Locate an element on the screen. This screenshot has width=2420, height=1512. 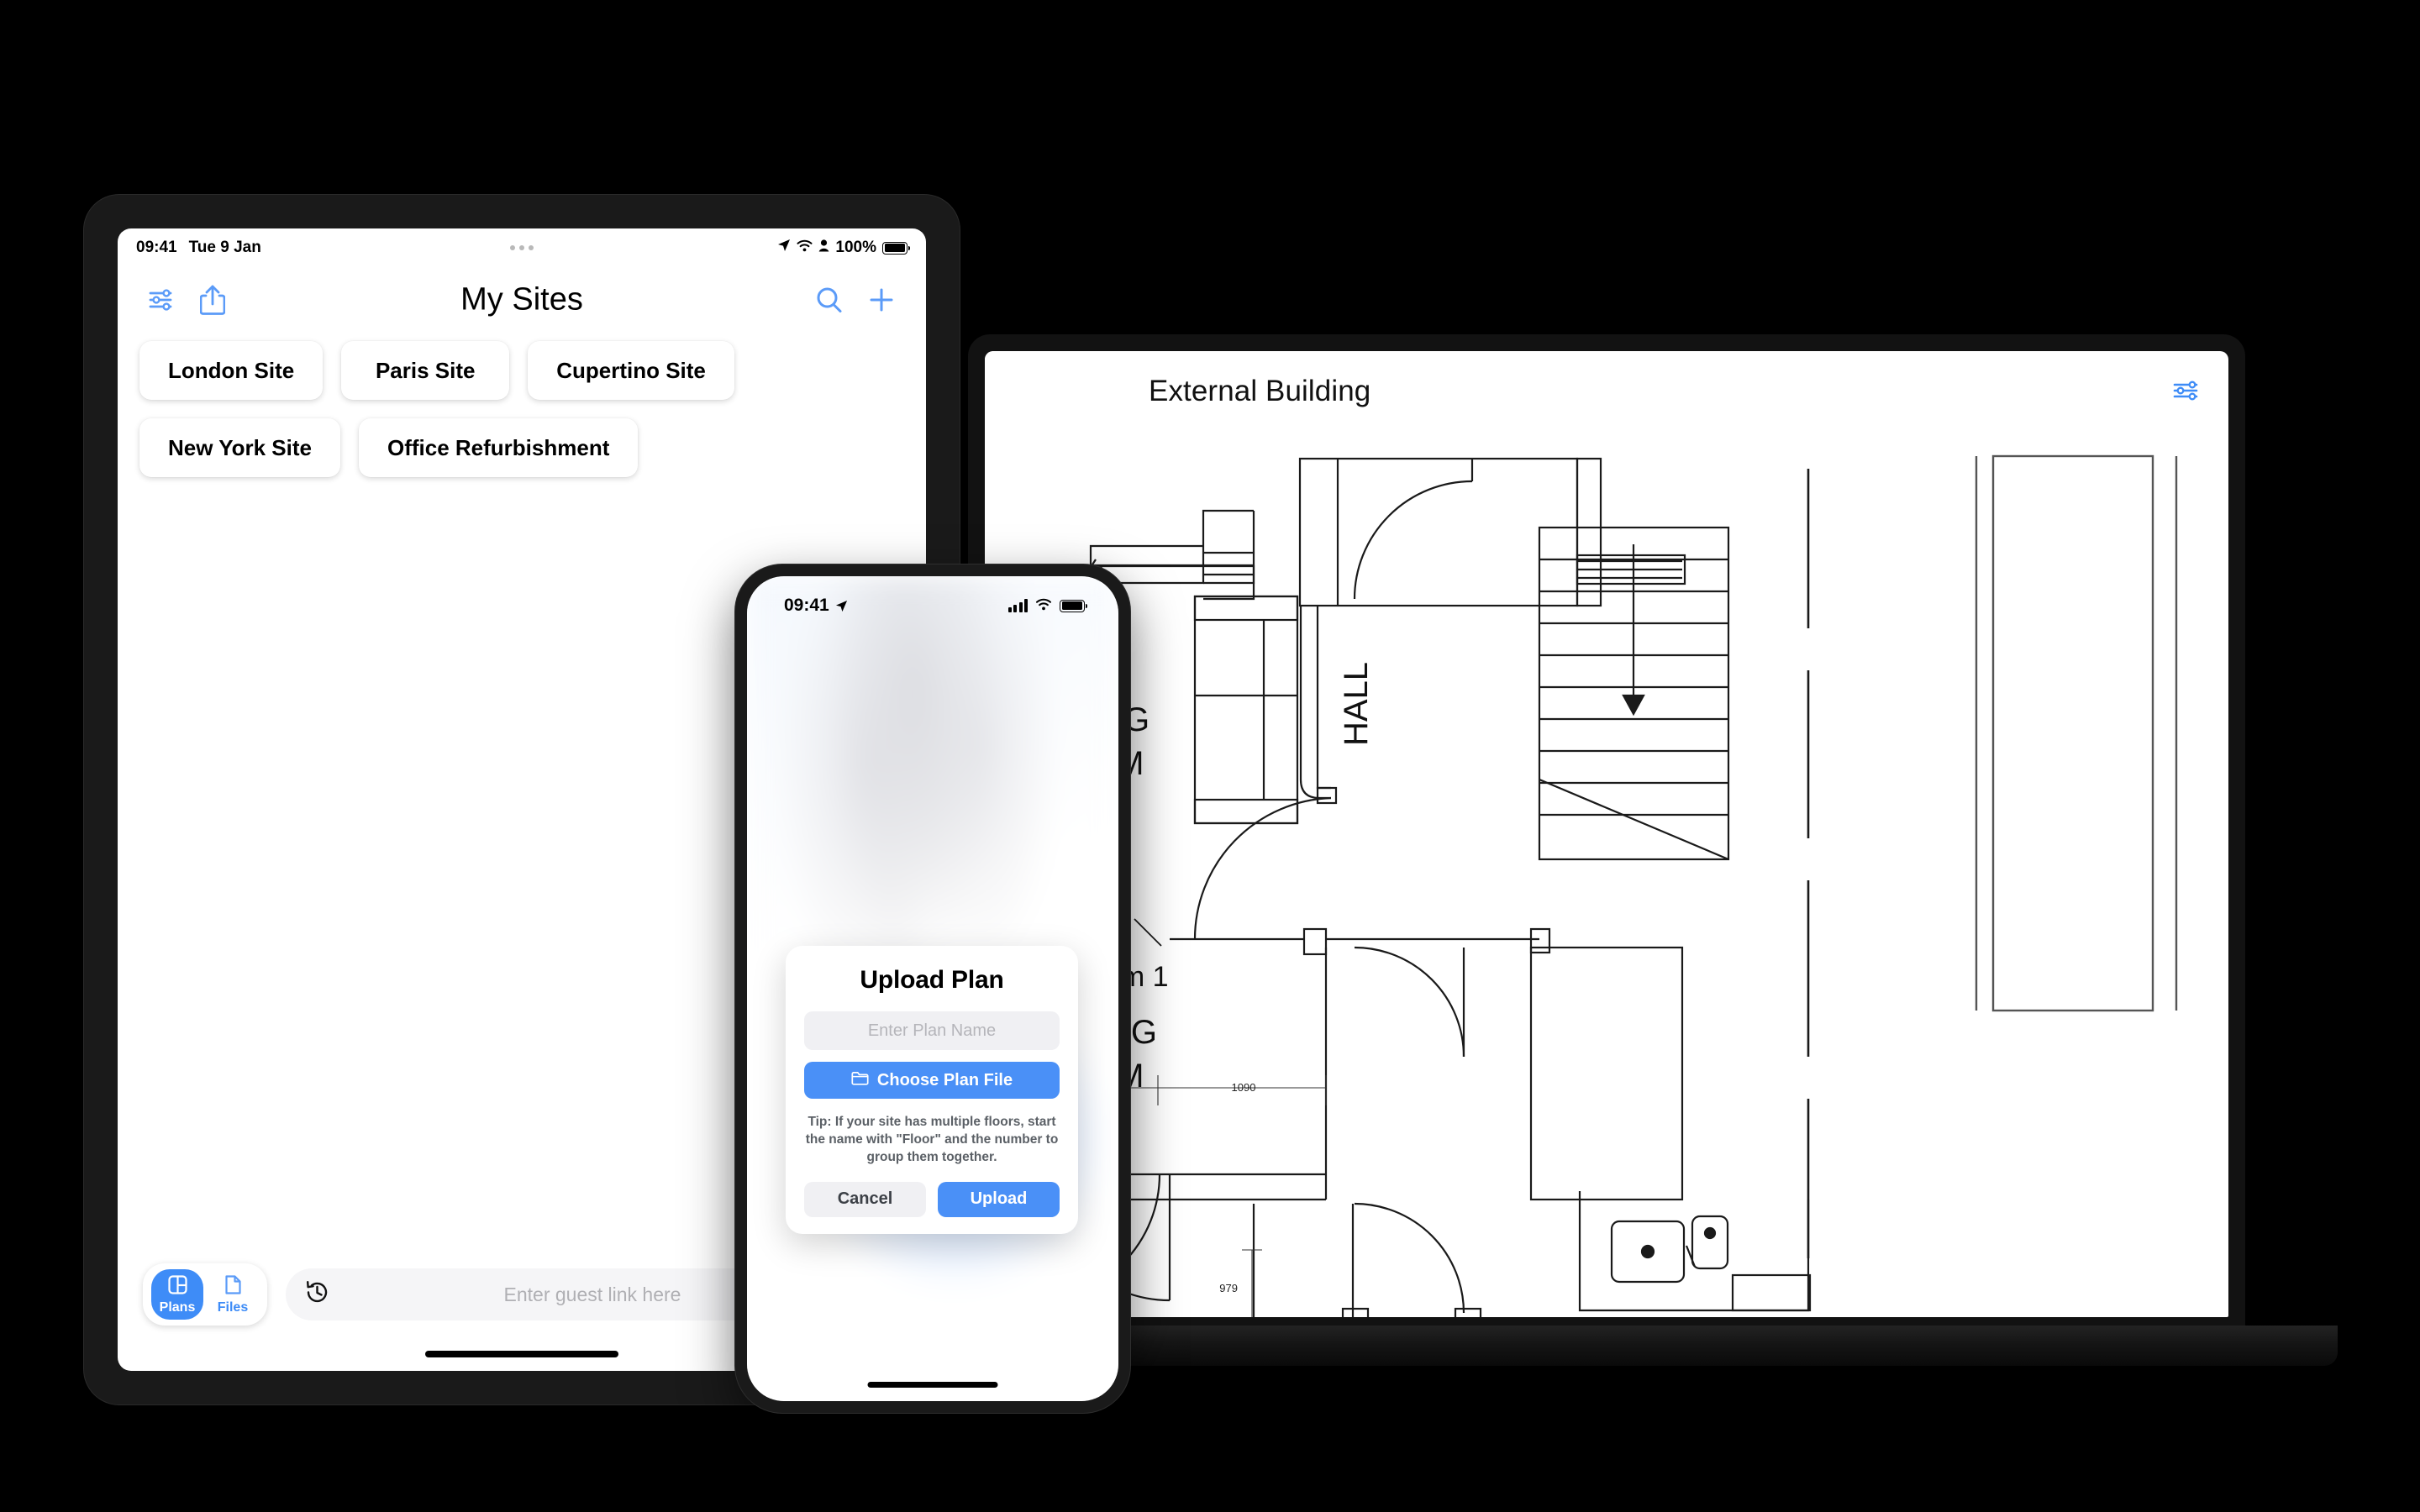
room-label-hall: HALL is located at coordinates (1356, 704).